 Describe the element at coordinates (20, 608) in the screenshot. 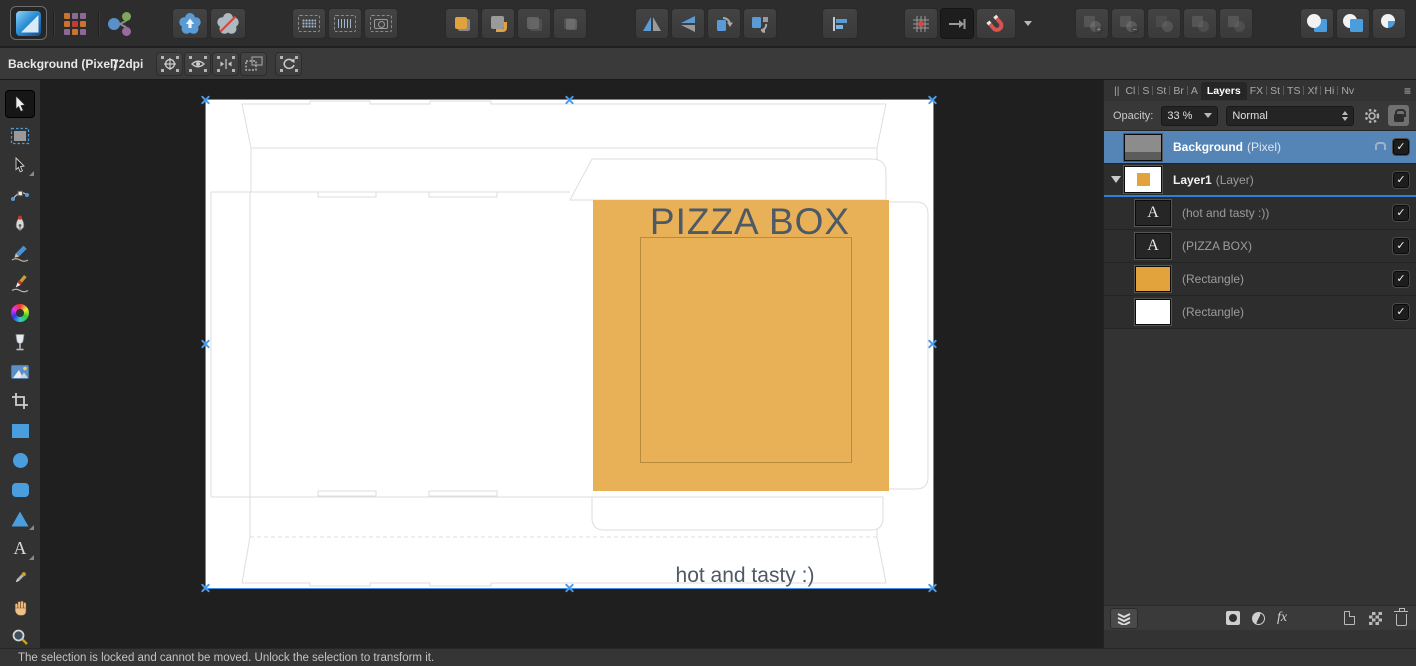

I see `hand-tool` at that location.